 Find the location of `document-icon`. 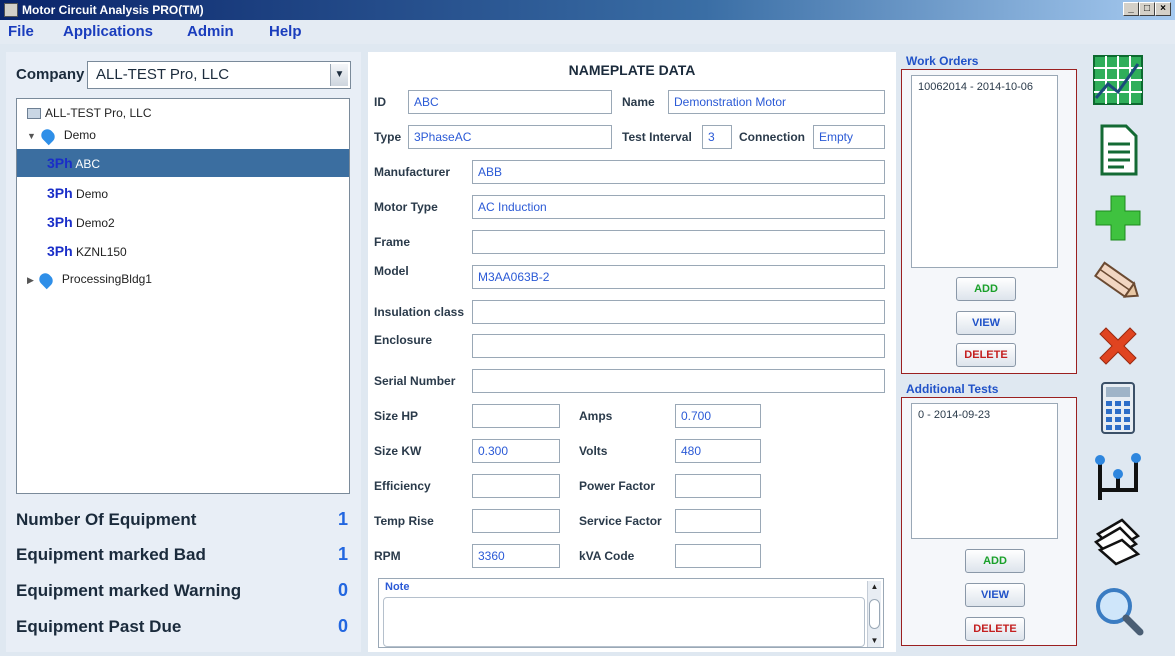

document-icon is located at coordinates (1118, 150).